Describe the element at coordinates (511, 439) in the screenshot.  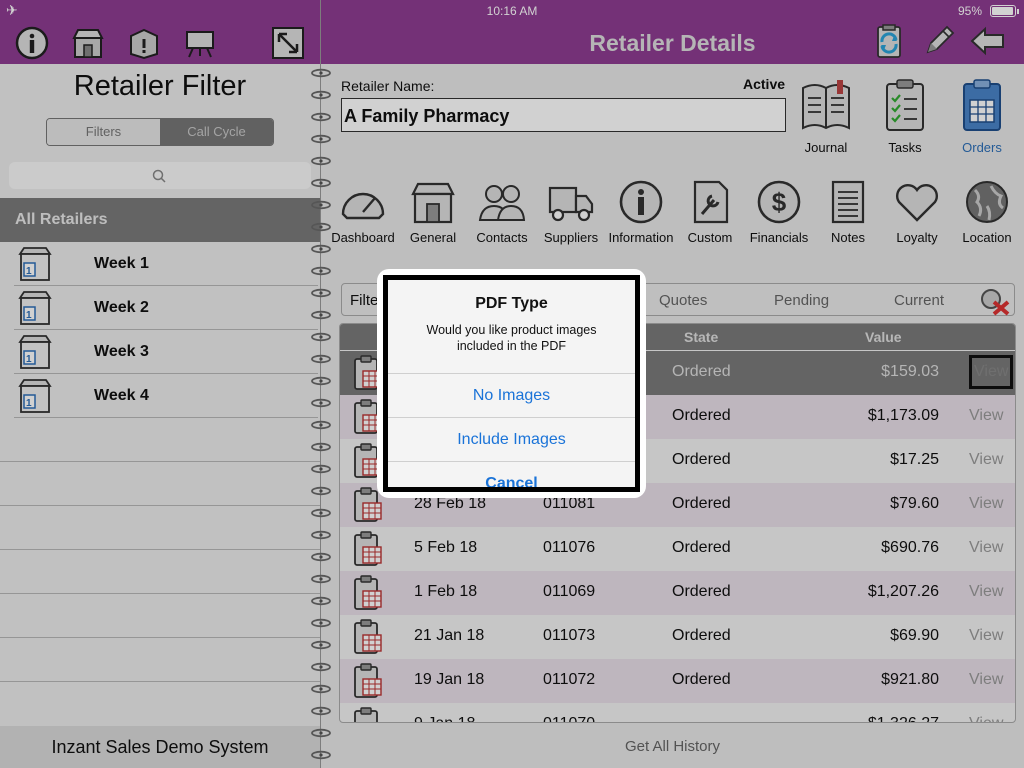
I see `include-images-button: Include Images` at that location.